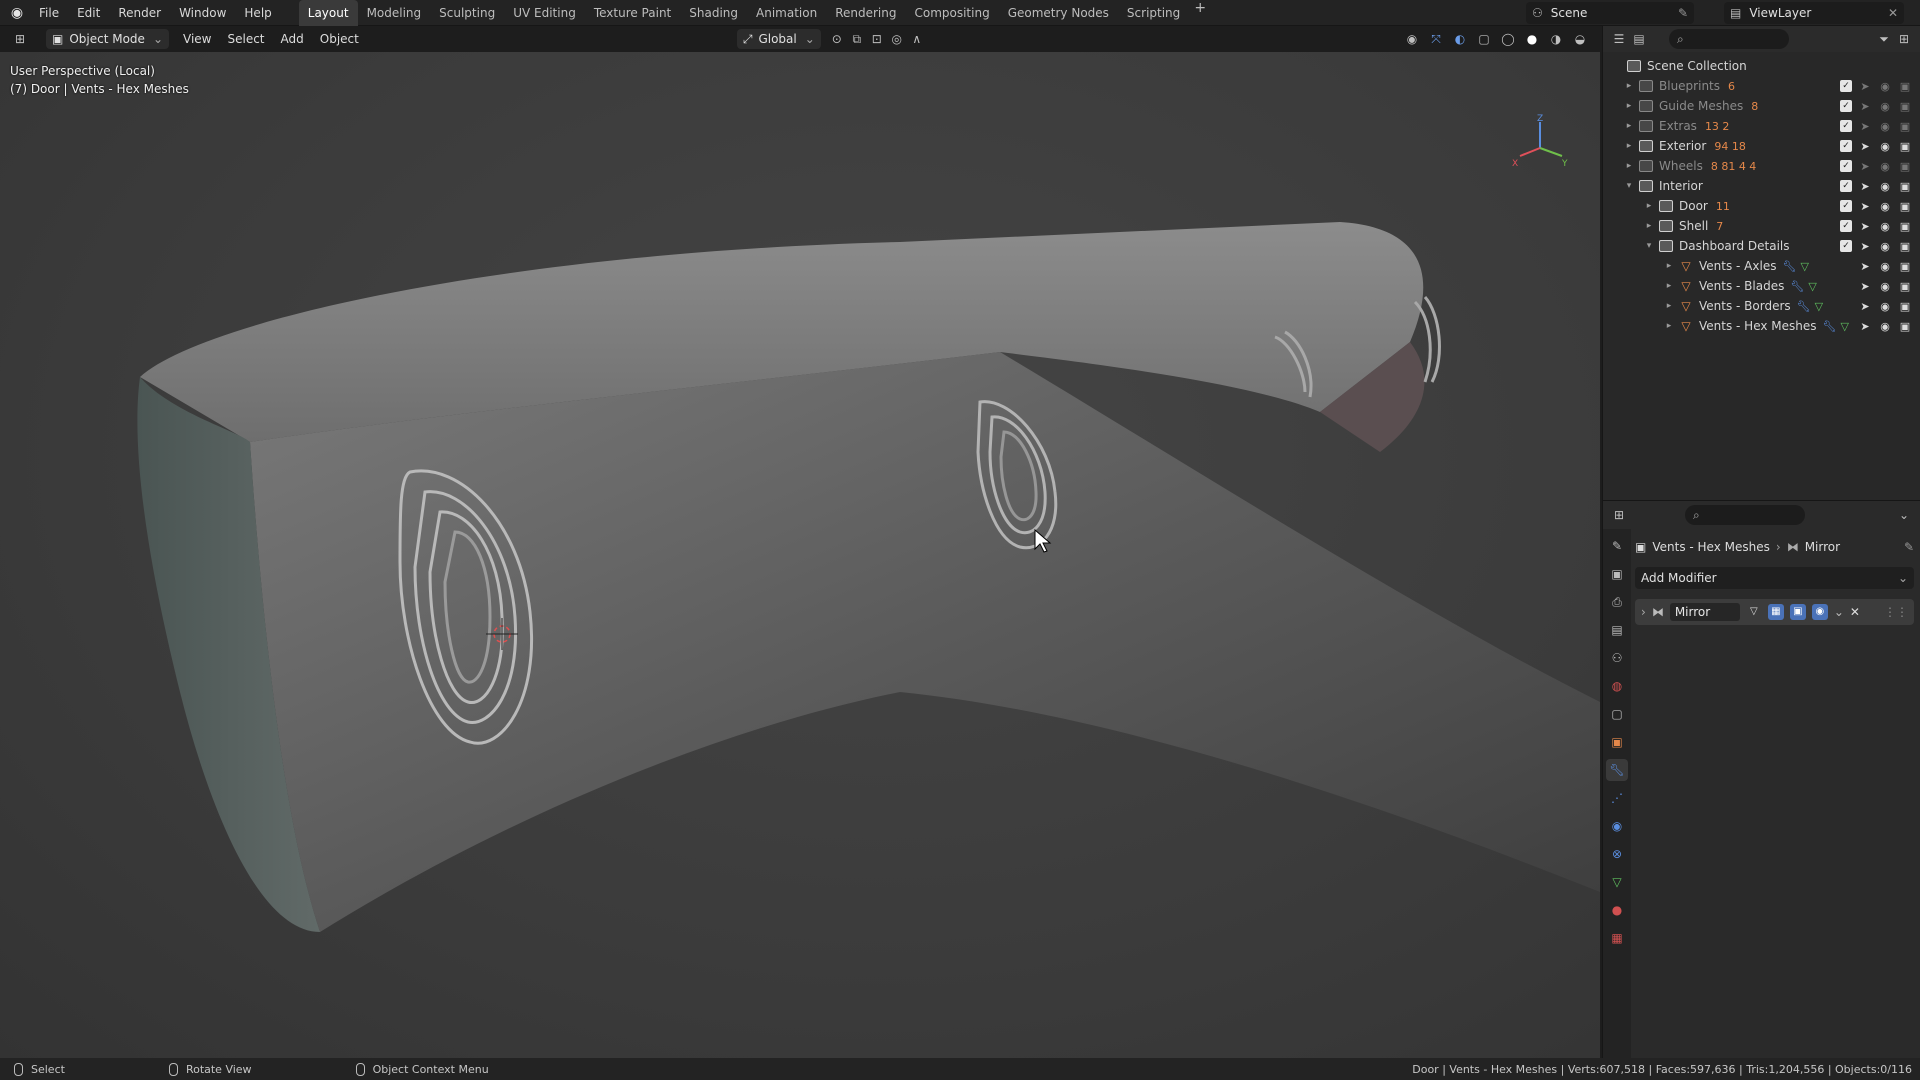  Describe the element at coordinates (1761, 86) in the screenshot. I see `outliner-row: ▸ Blueprints 6 ✓ ➤ ◉ ▣` at that location.